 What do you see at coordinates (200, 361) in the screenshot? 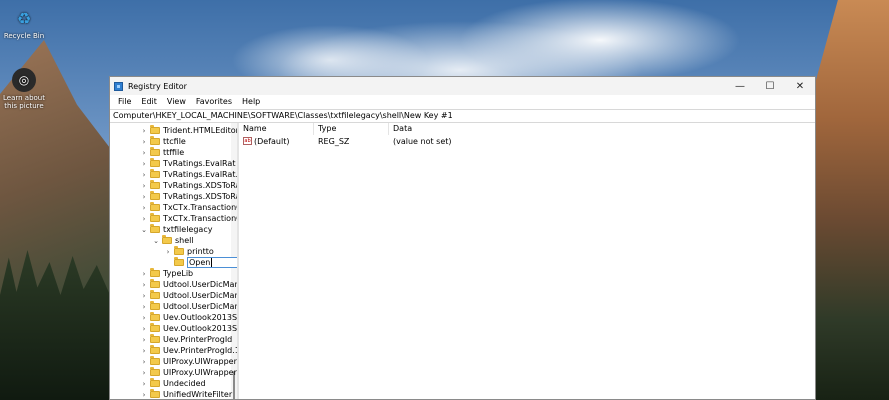
I see `tree-item-label: UIProxy.UIWrapper` at bounding box center [200, 361].